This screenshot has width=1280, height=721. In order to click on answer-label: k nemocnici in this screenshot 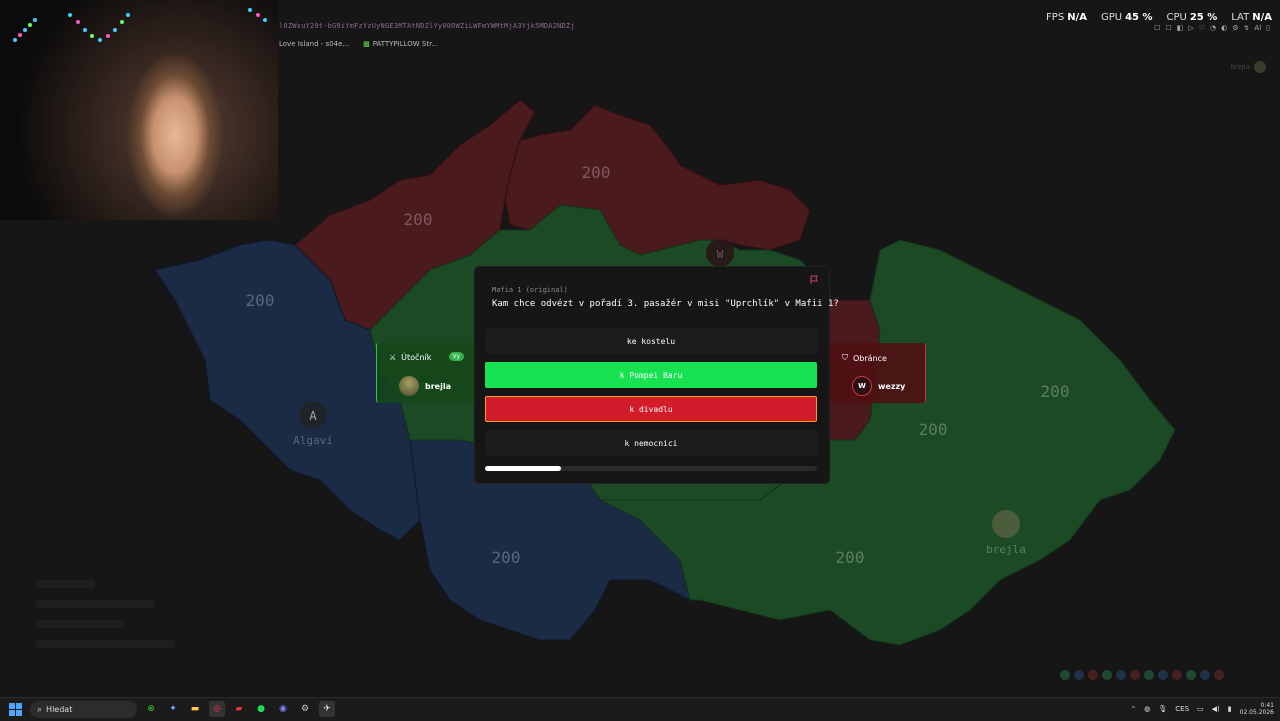, I will do `click(651, 443)`.